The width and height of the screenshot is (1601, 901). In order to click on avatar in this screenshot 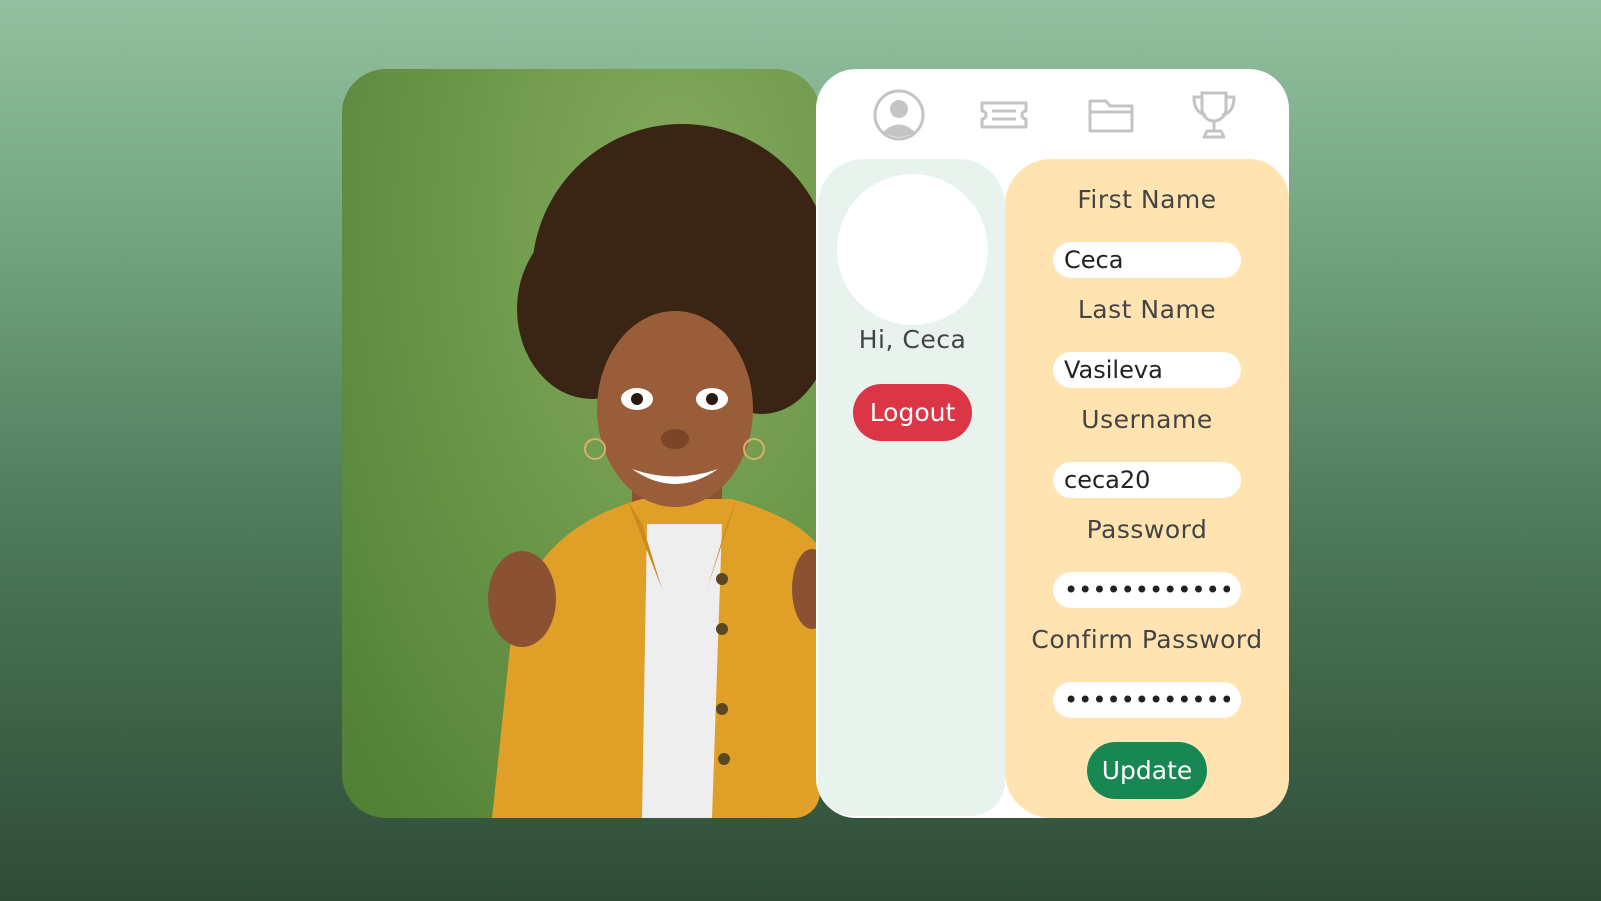, I will do `click(912, 249)`.